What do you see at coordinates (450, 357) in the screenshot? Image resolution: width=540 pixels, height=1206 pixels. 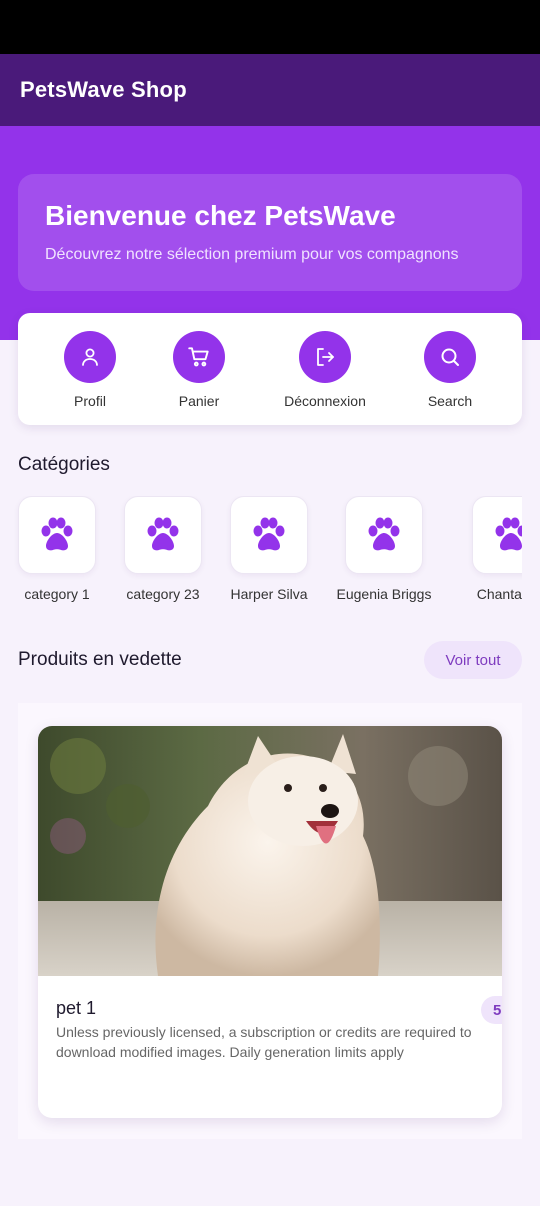 I see `search-icon` at bounding box center [450, 357].